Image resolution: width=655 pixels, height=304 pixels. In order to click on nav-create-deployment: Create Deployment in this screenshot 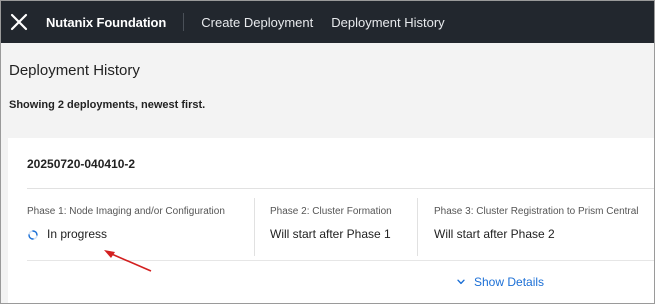, I will do `click(257, 22)`.